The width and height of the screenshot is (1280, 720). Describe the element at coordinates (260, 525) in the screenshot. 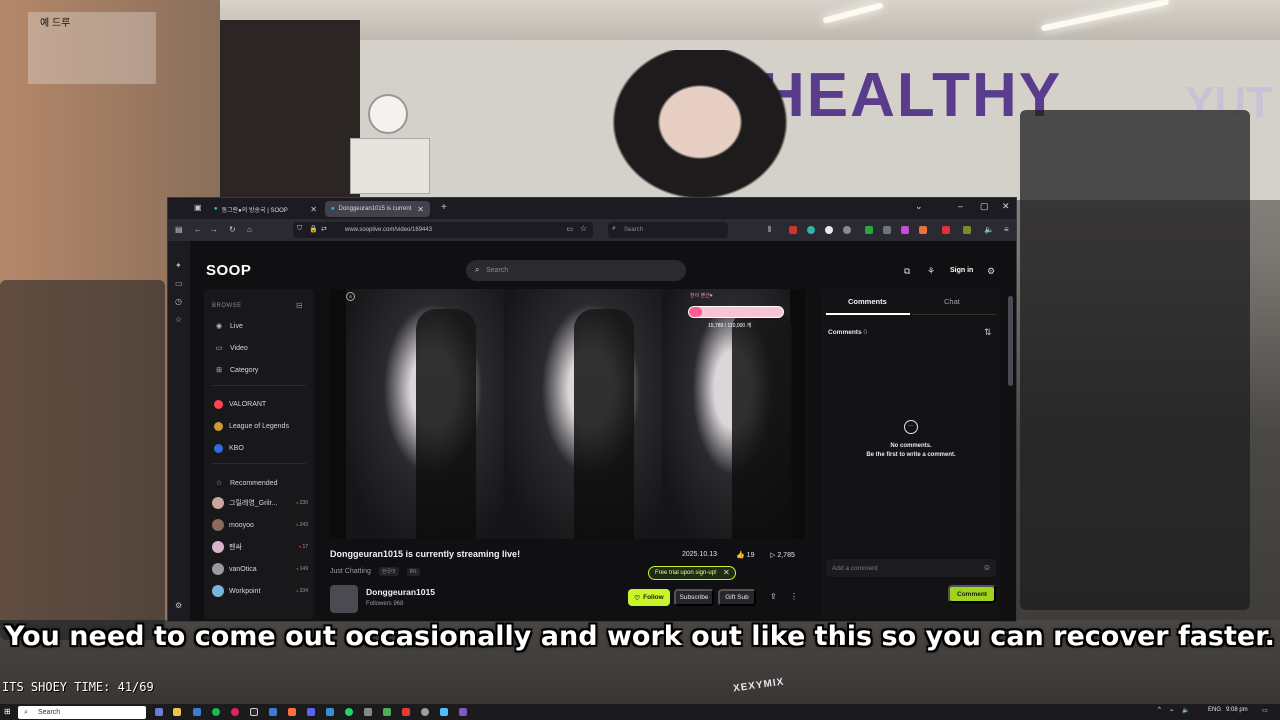

I see `recommended-channel: mooyoo 243` at that location.